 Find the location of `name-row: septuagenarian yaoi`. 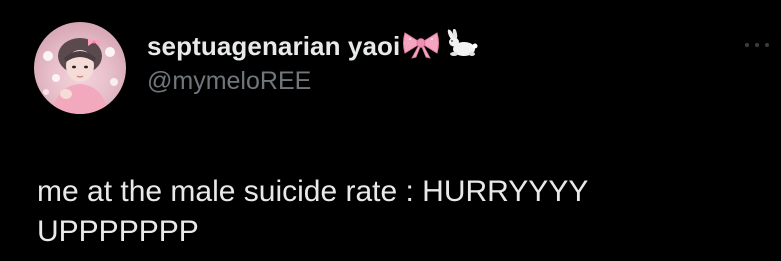

name-row: septuagenarian yaoi is located at coordinates (312, 46).